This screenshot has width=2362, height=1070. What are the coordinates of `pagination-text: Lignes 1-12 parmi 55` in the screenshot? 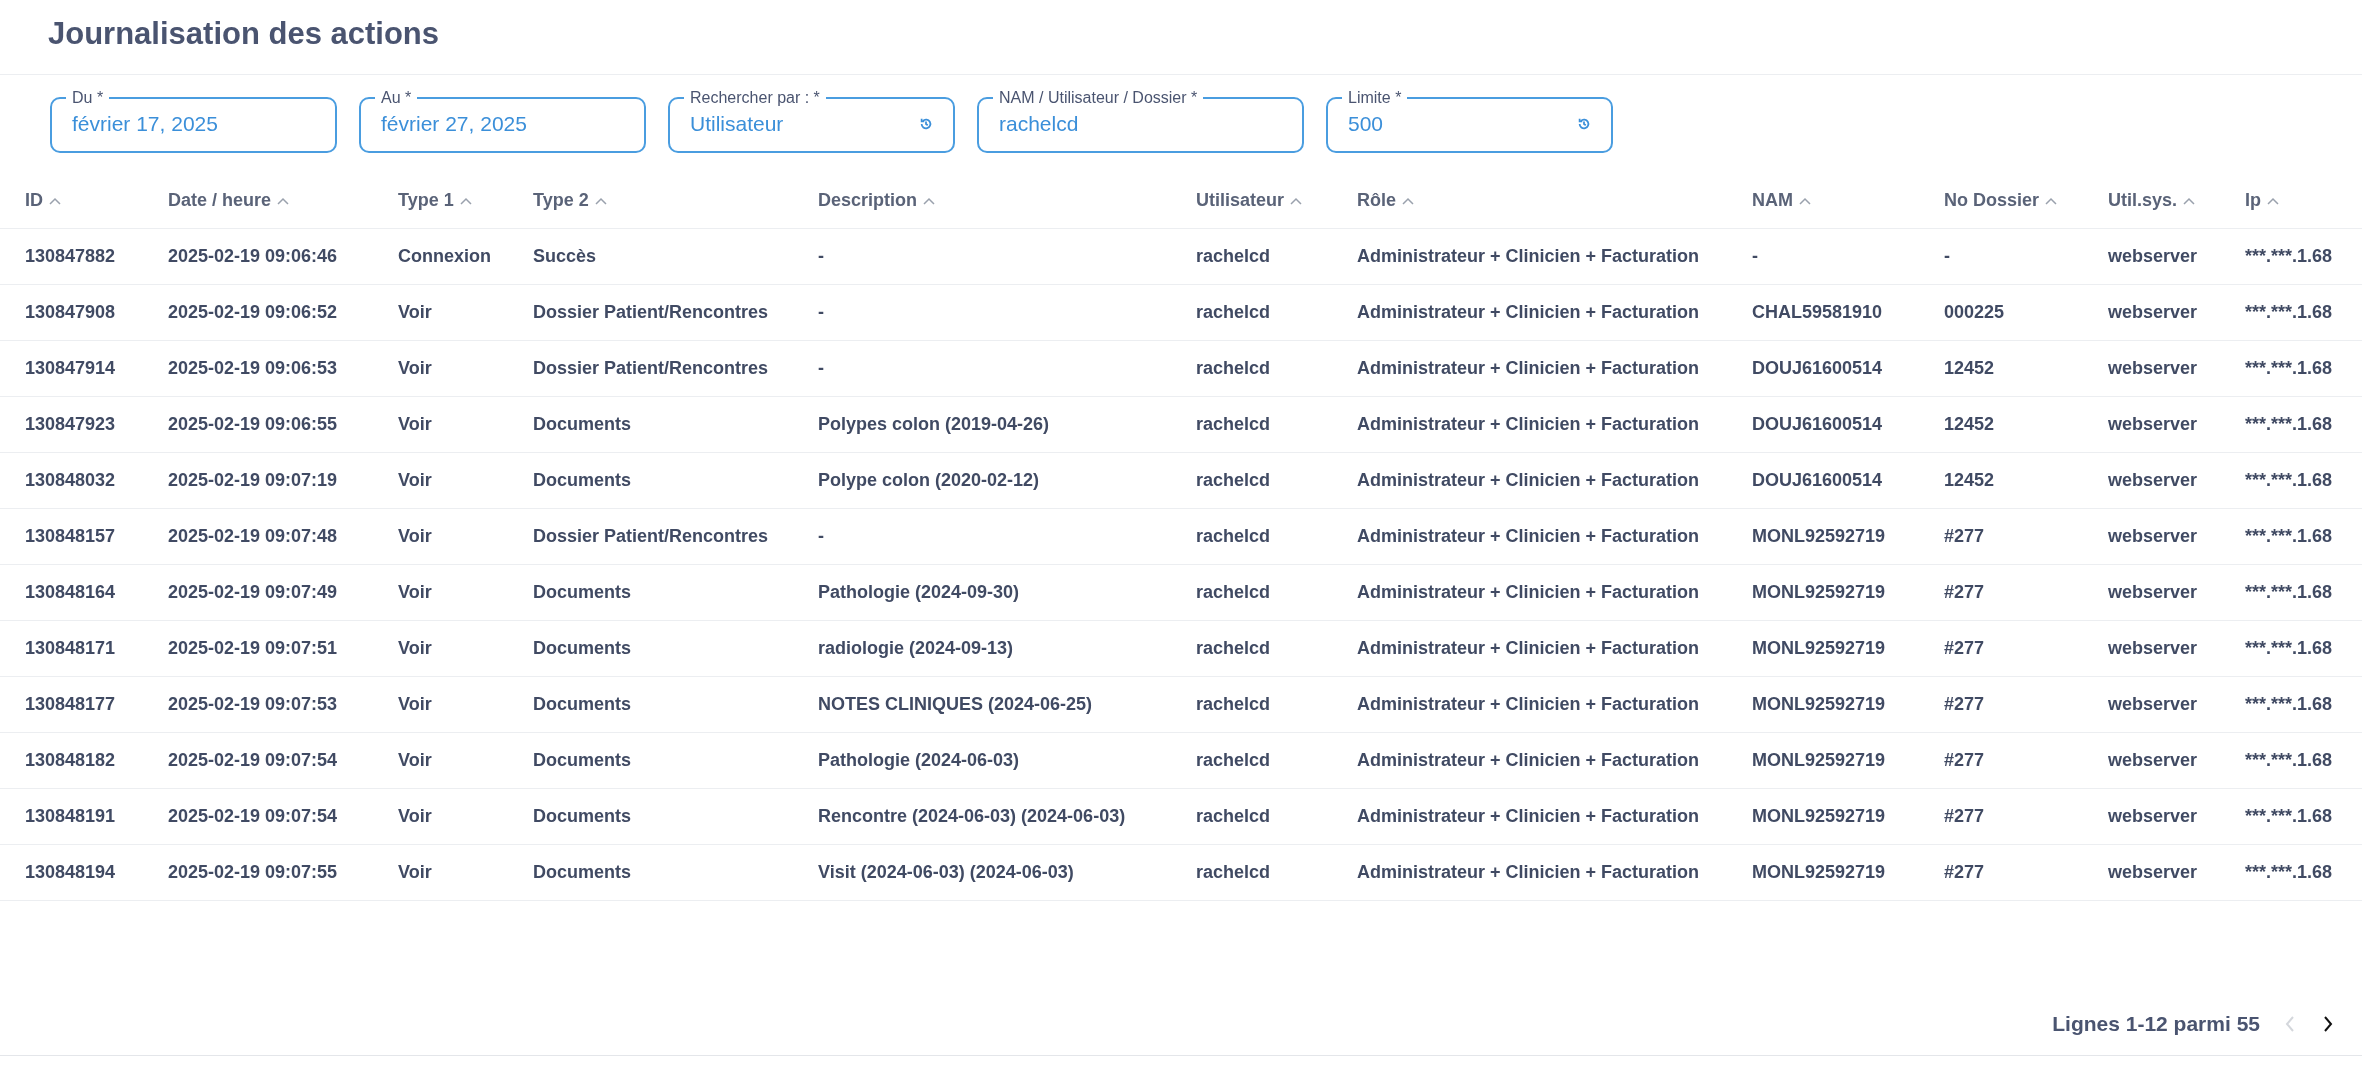 It's located at (2156, 1023).